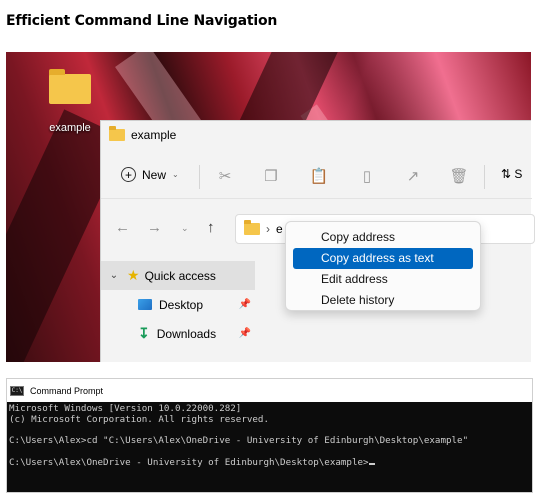 Image resolution: width=540 pixels, height=498 pixels. What do you see at coordinates (518, 174) in the screenshot?
I see `sort-button-label: S` at bounding box center [518, 174].